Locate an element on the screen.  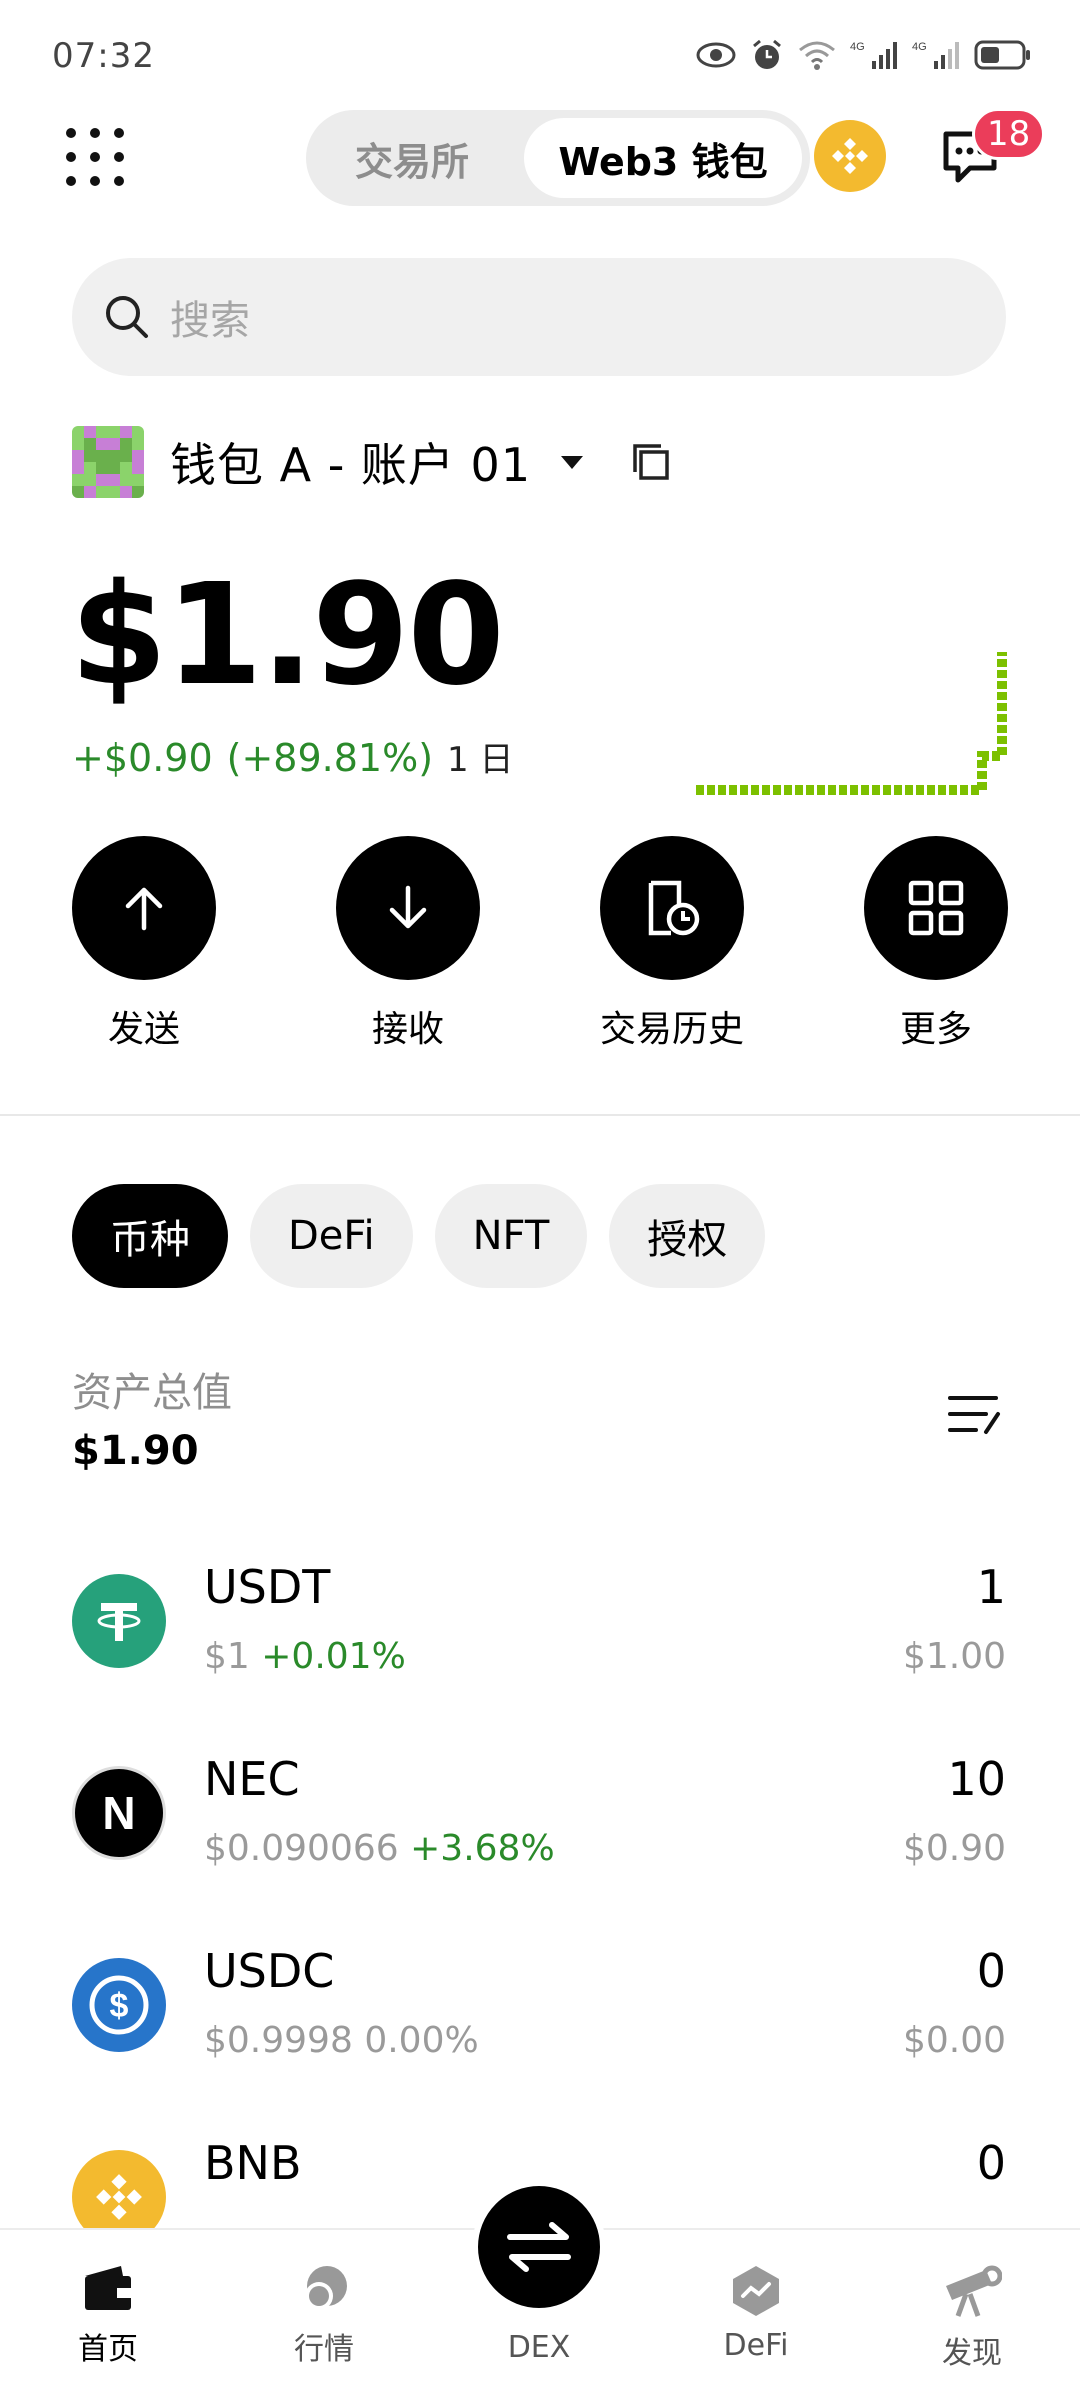
tab-tokens: 币种 is located at coordinates (150, 1236).